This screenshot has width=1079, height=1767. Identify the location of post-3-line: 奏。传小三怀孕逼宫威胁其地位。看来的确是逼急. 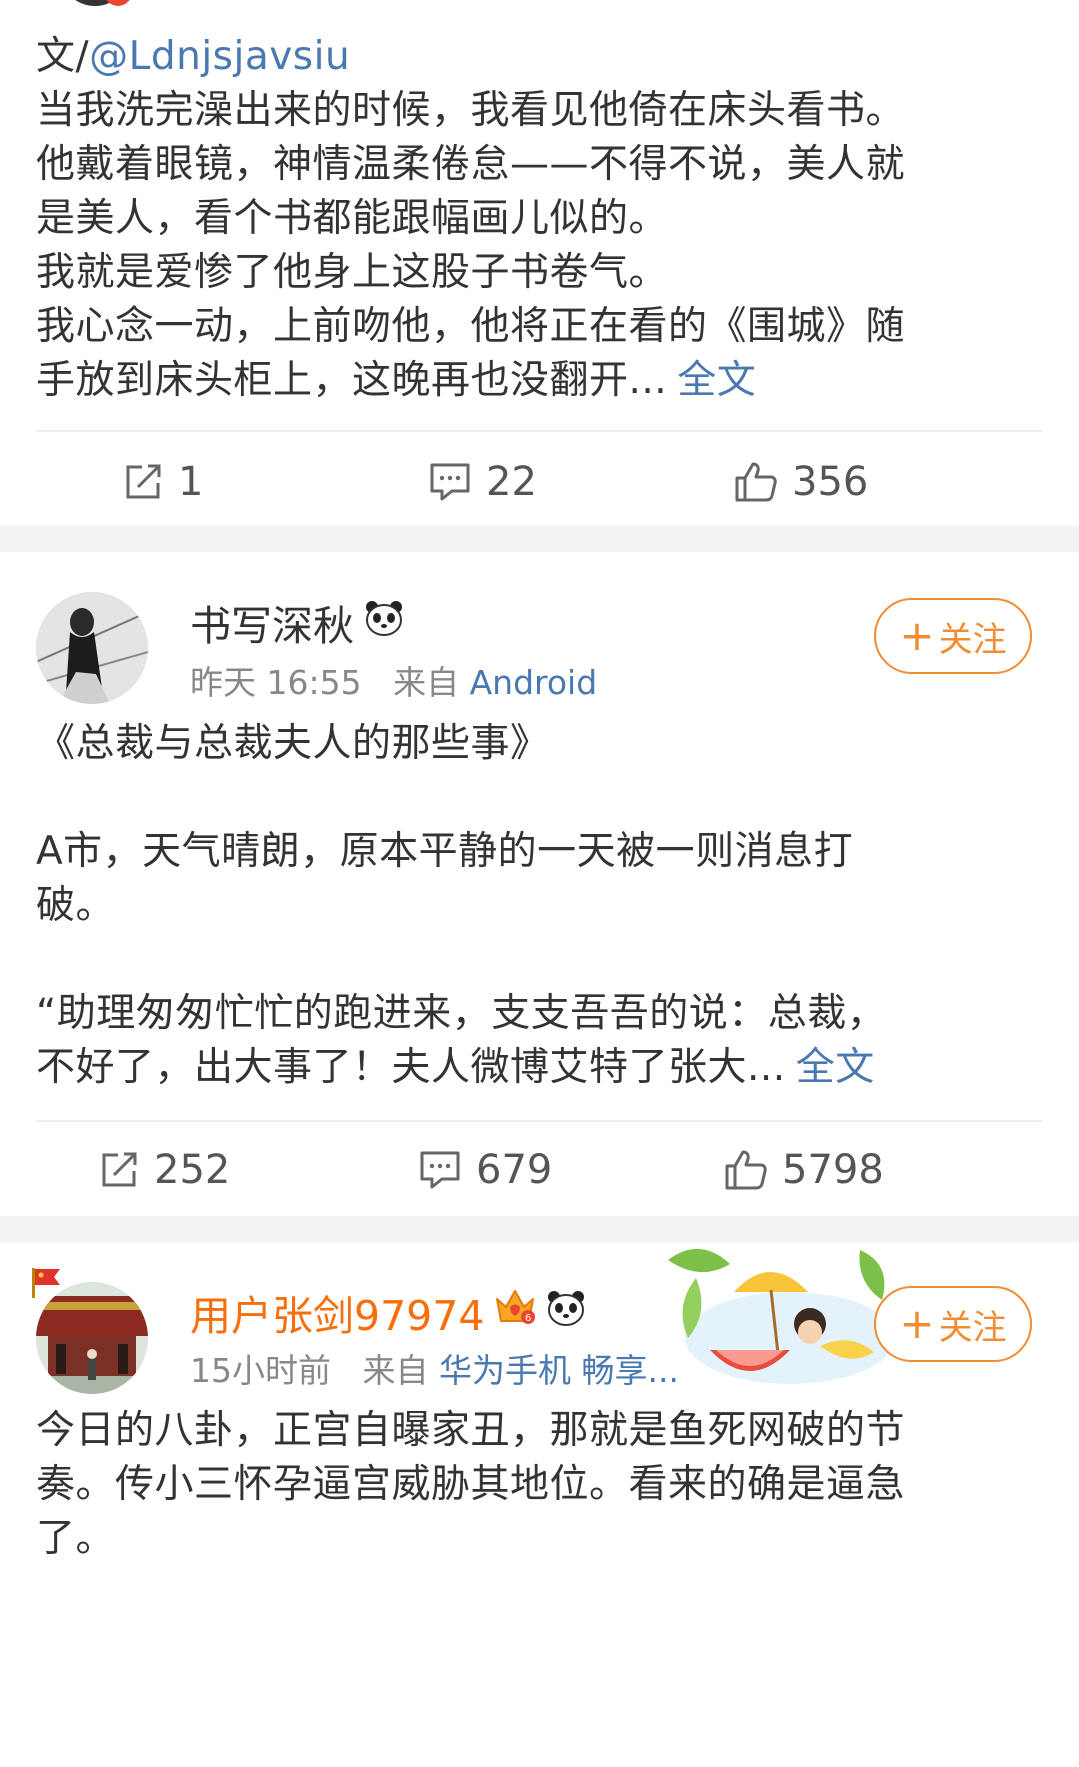
(471, 1484).